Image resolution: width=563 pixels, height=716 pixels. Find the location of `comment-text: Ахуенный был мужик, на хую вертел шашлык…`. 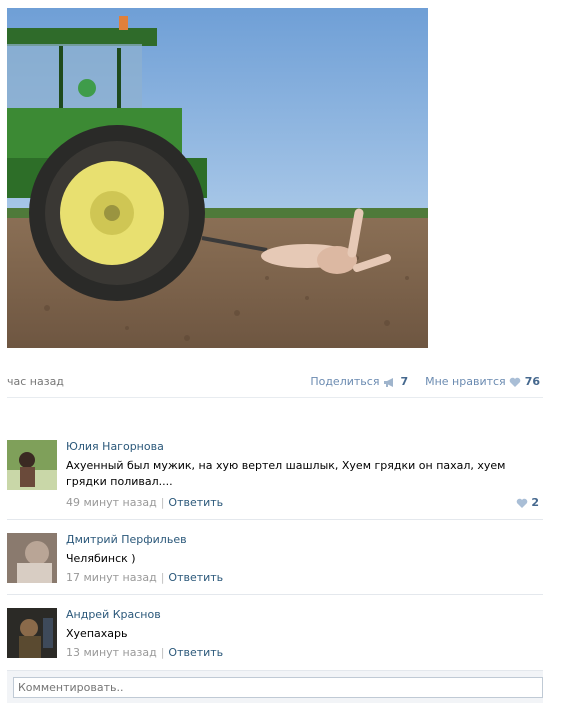

comment-text: Ахуенный был мужик, на хую вертел шашлык… is located at coordinates (286, 473).